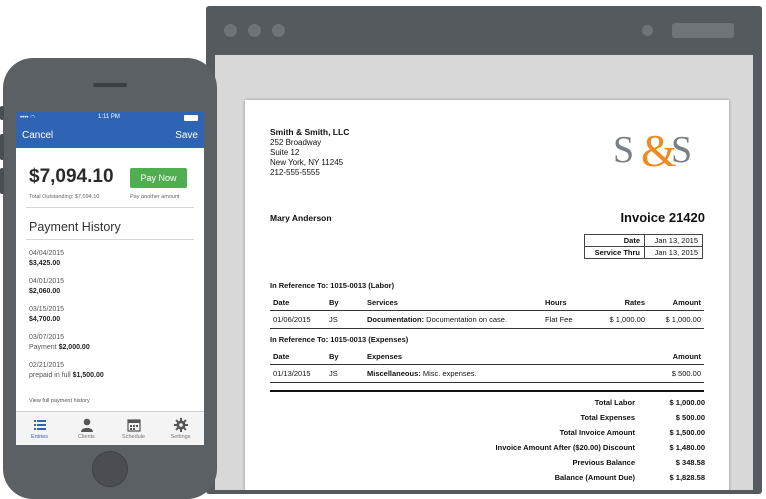 The width and height of the screenshot is (766, 499). I want to click on row-expense: Miscellaneous: Misc. expenses., so click(494, 373).